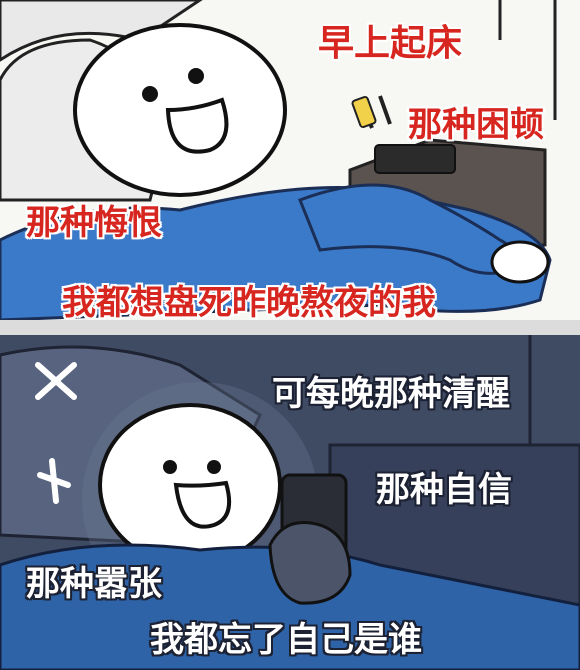 The width and height of the screenshot is (580, 670). I want to click on caption-want-to-kill-last-night-self: 我都想盘死昨晚熬夜的我, so click(249, 303).